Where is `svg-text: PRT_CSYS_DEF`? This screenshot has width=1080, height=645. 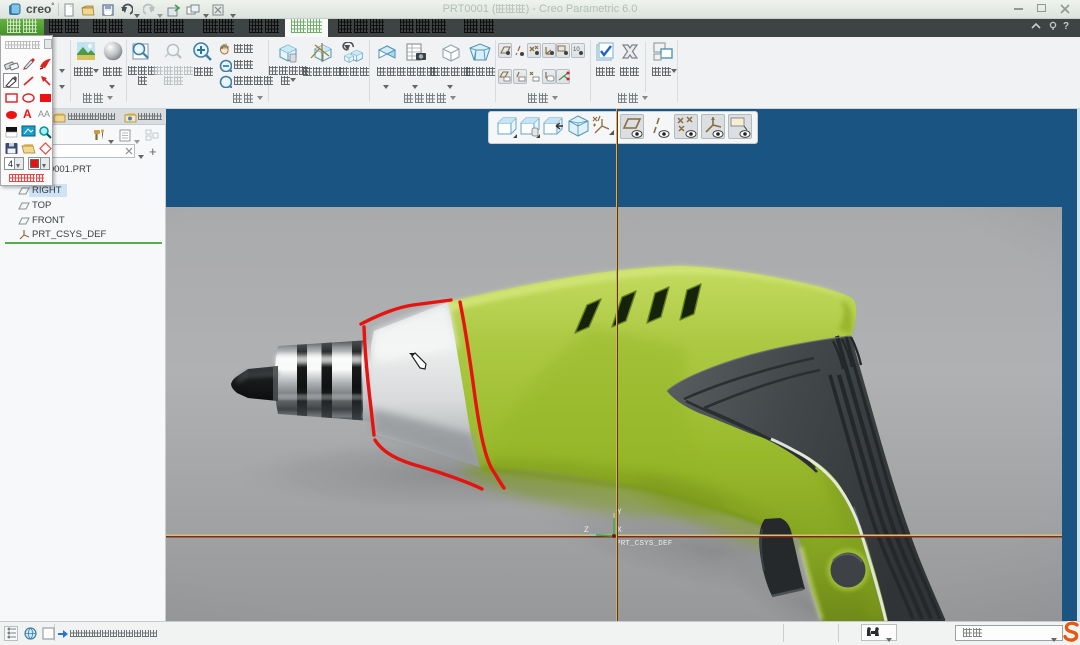 svg-text: PRT_CSYS_DEF is located at coordinates (644, 544).